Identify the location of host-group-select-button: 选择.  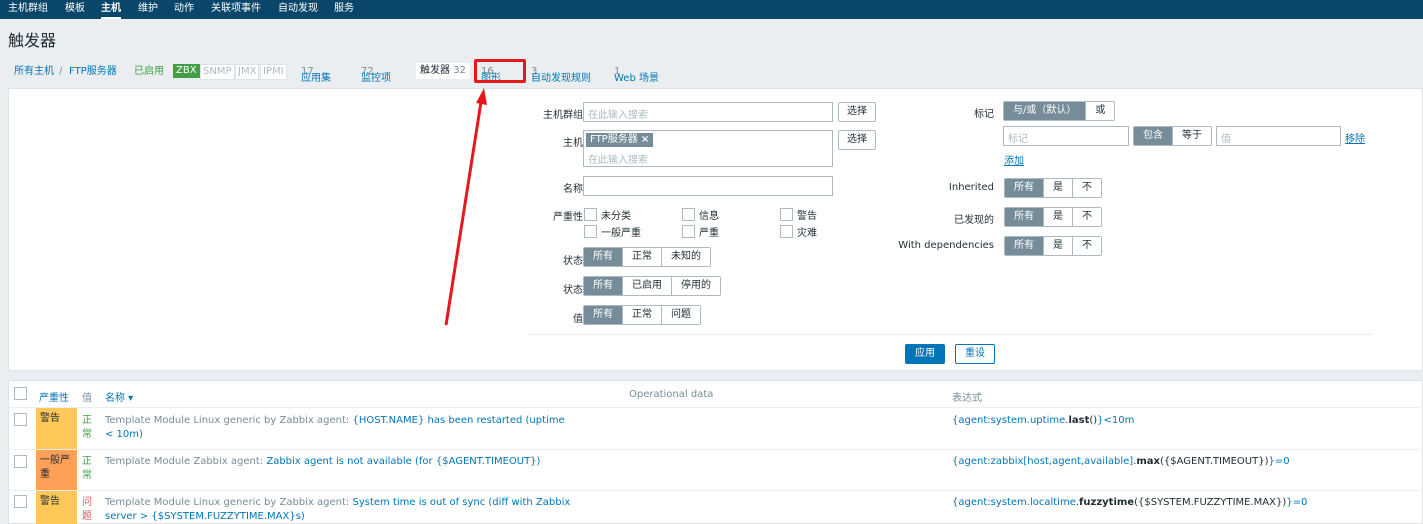
(857, 112).